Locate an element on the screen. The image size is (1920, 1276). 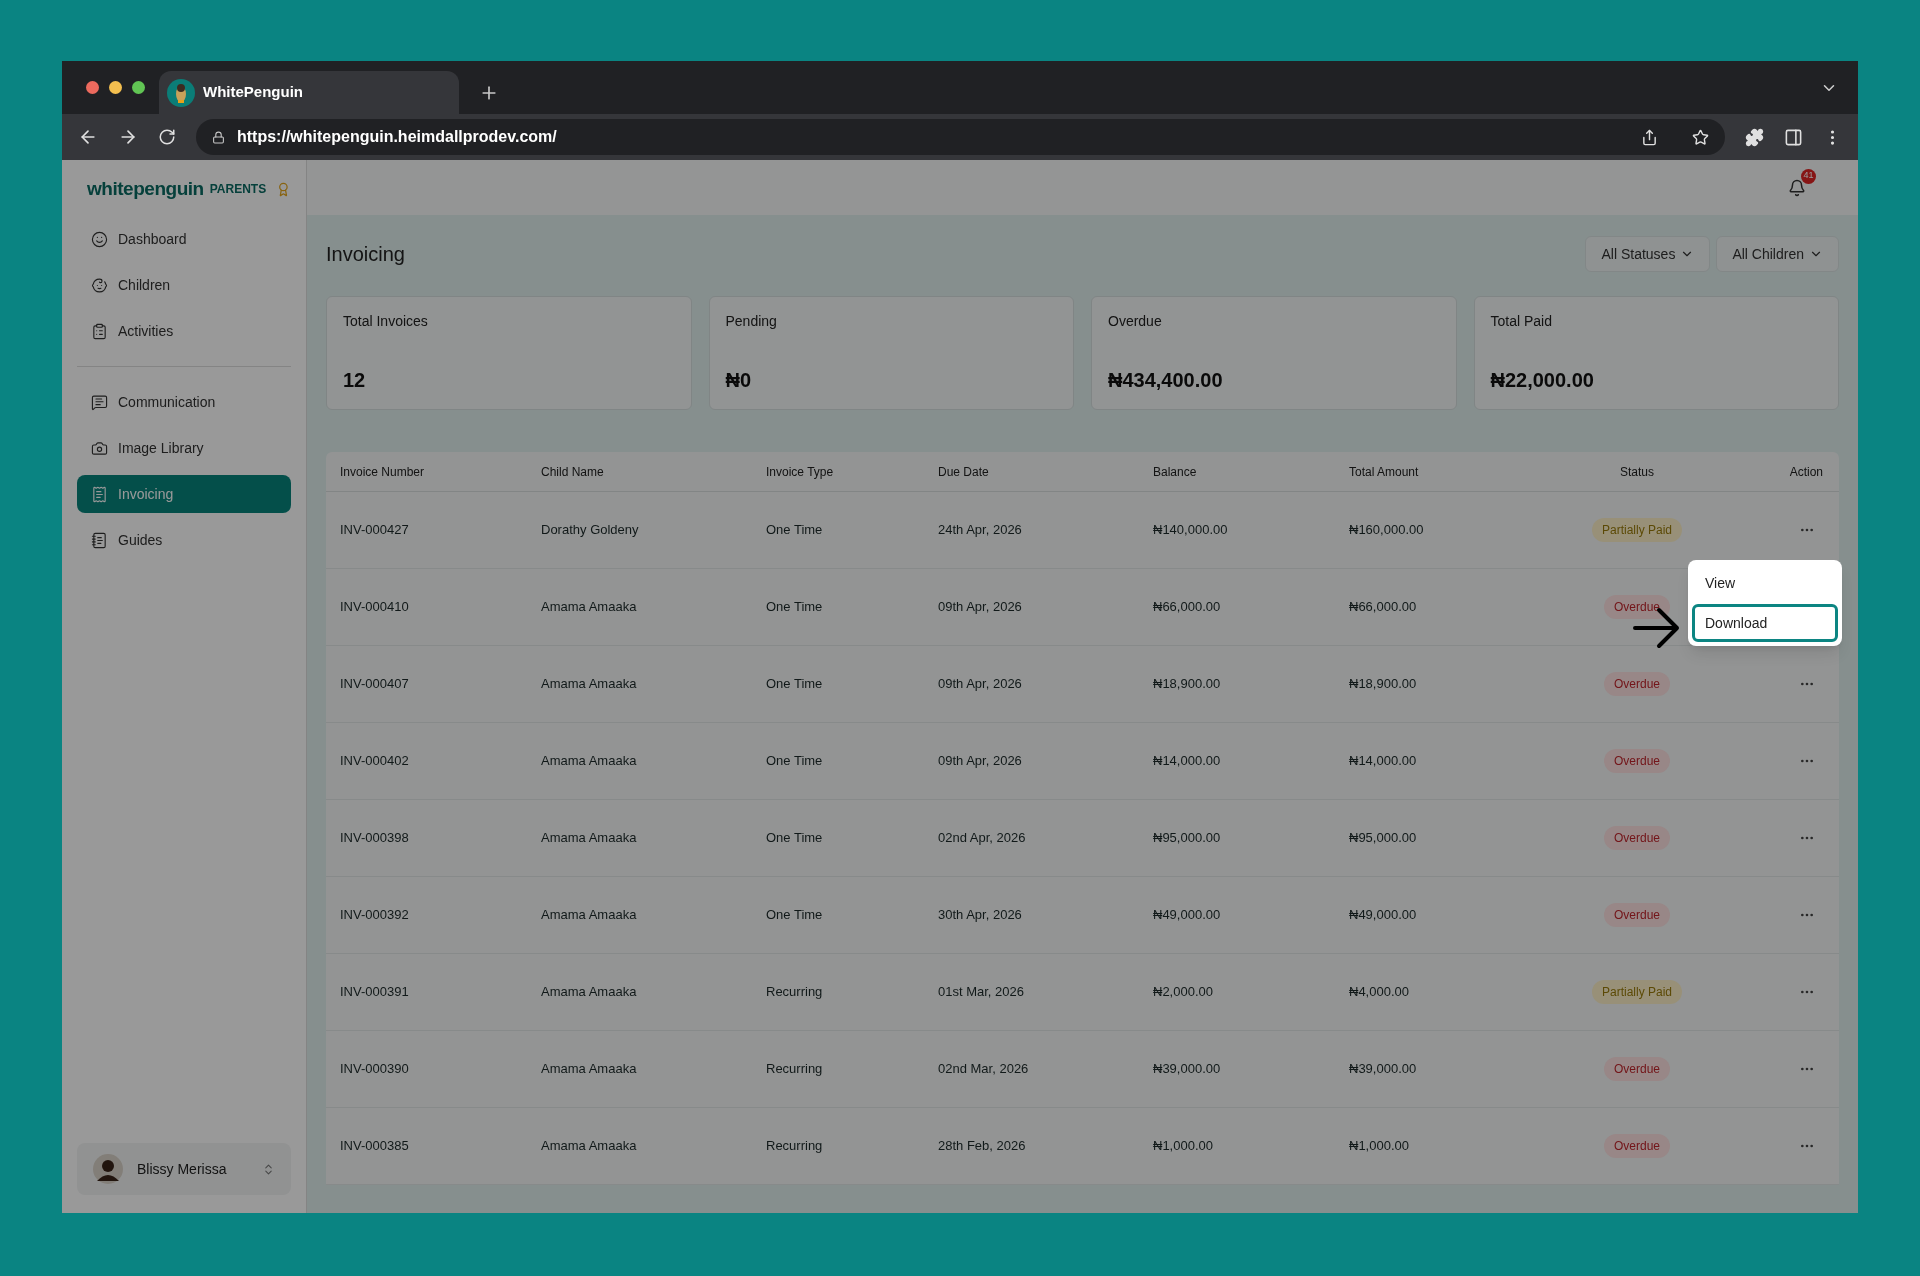
table-cell-text: 01st Mar, 2026 is located at coordinates (981, 992).